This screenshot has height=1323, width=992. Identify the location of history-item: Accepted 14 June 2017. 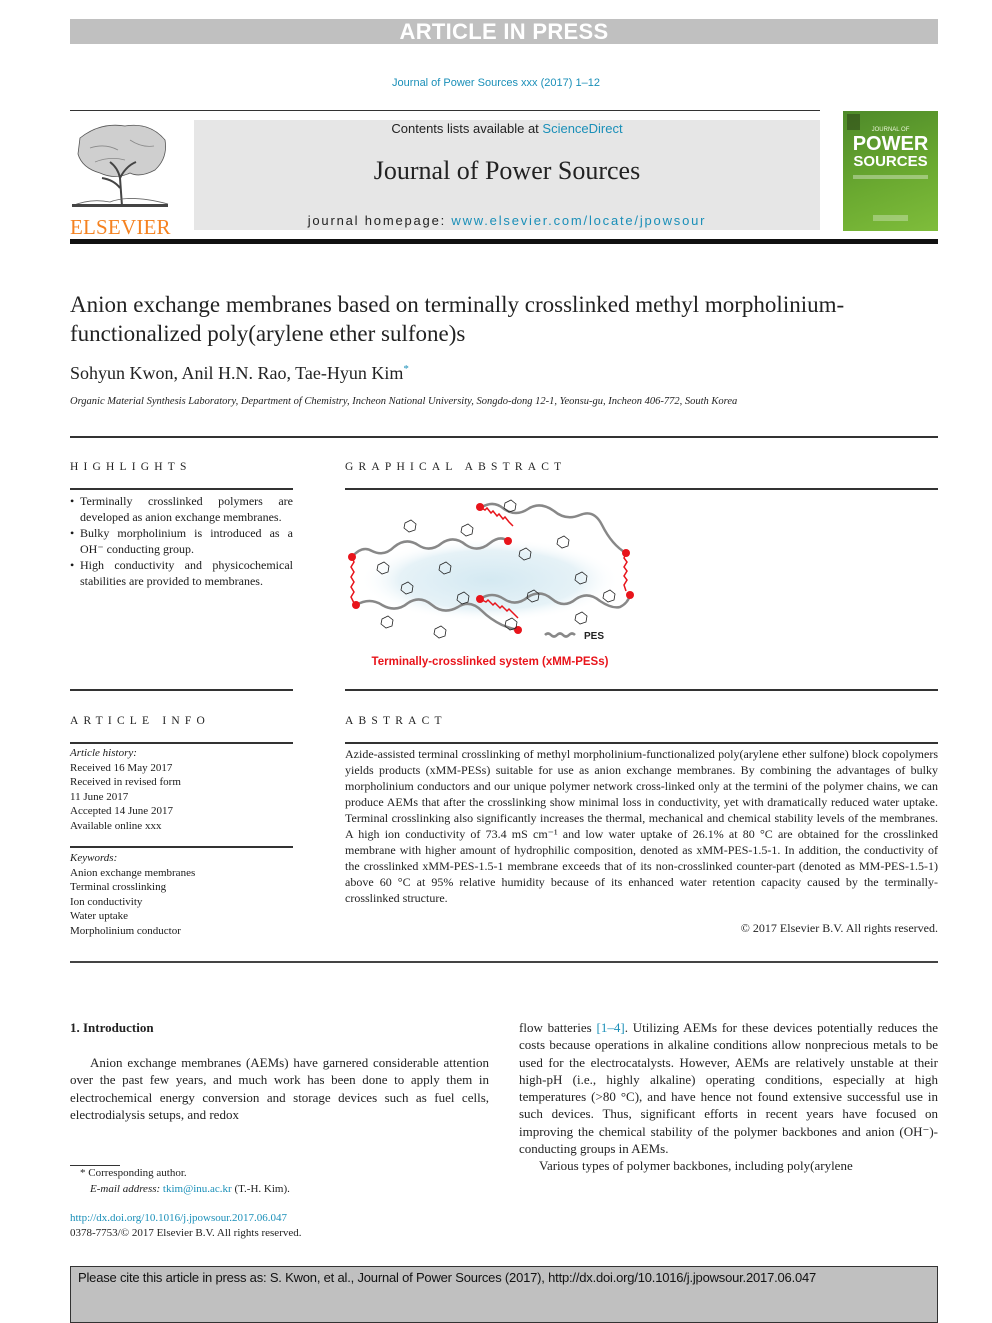
(121, 811).